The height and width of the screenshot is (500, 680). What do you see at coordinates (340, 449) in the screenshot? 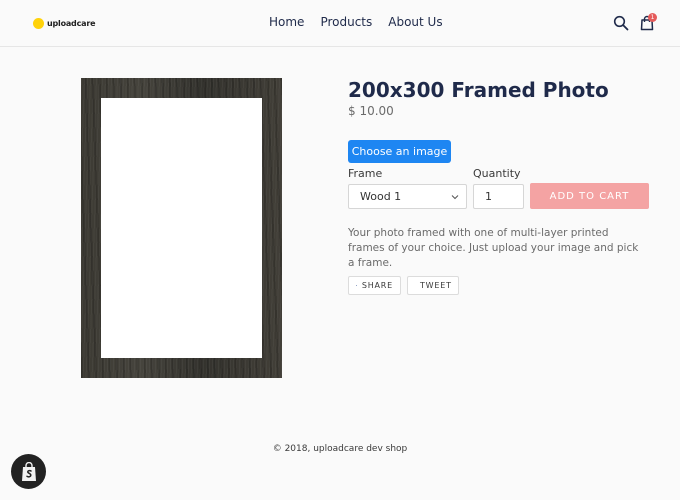
I see `copyright-text: © 2018, uploadcare dev shop` at bounding box center [340, 449].